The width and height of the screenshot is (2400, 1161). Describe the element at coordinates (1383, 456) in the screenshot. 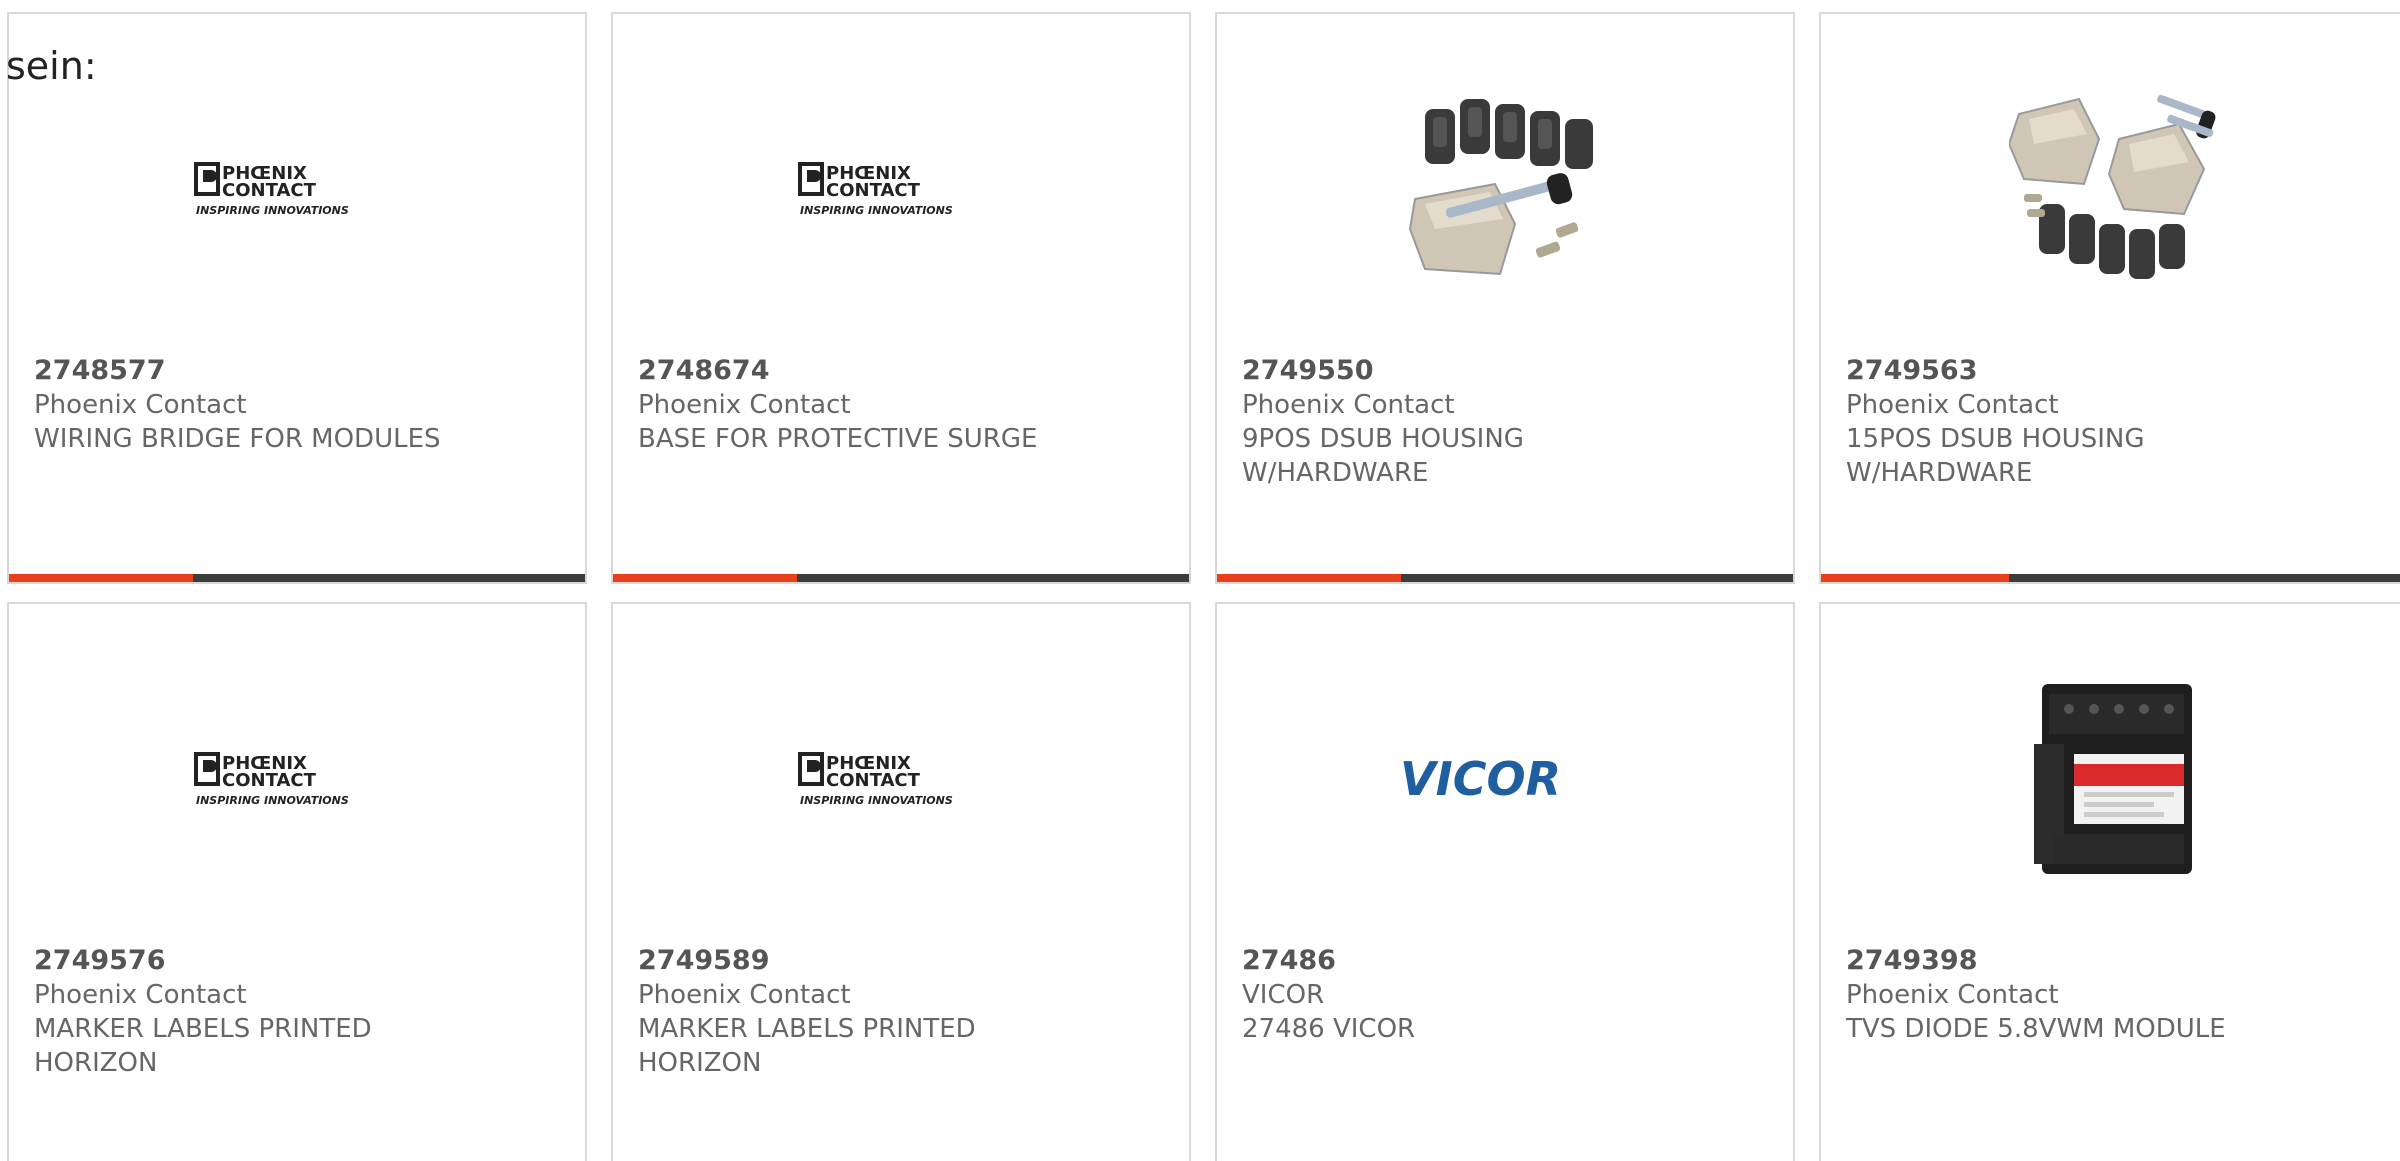

I see `description: 9POS DSUB HOUSING W/HARDWARE` at that location.